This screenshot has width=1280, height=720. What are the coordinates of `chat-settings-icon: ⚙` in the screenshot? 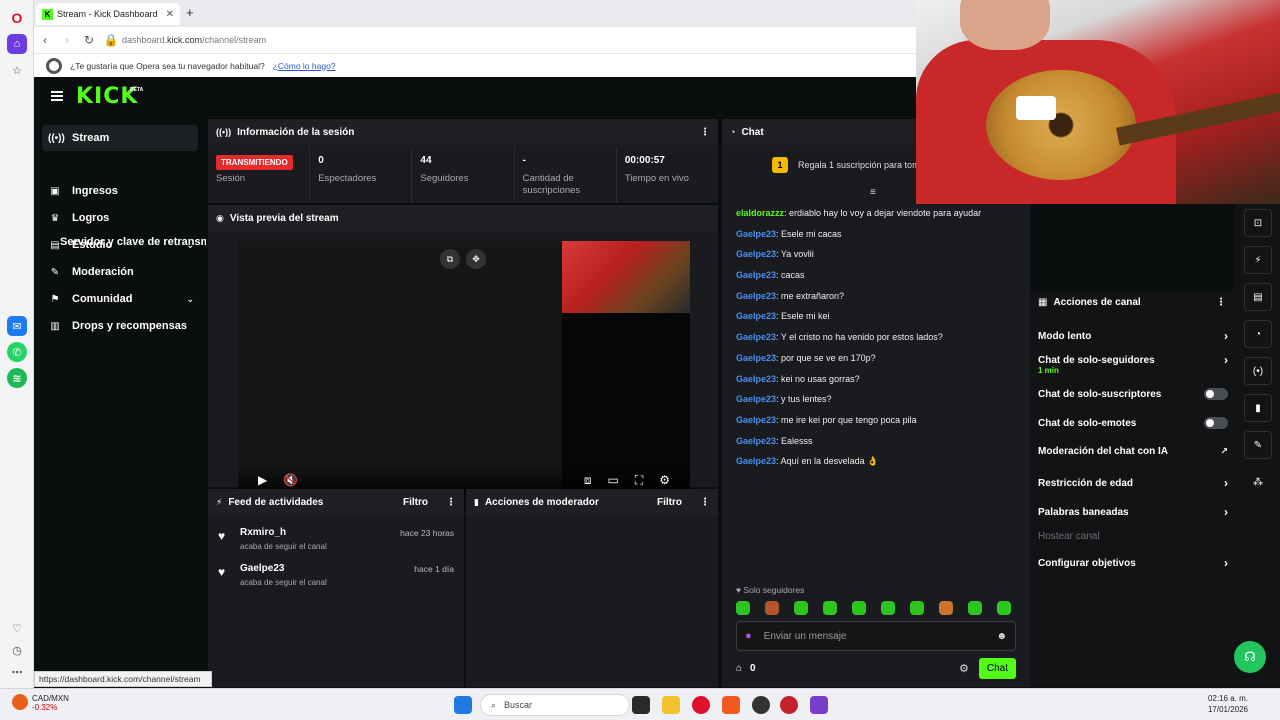 It's located at (964, 668).